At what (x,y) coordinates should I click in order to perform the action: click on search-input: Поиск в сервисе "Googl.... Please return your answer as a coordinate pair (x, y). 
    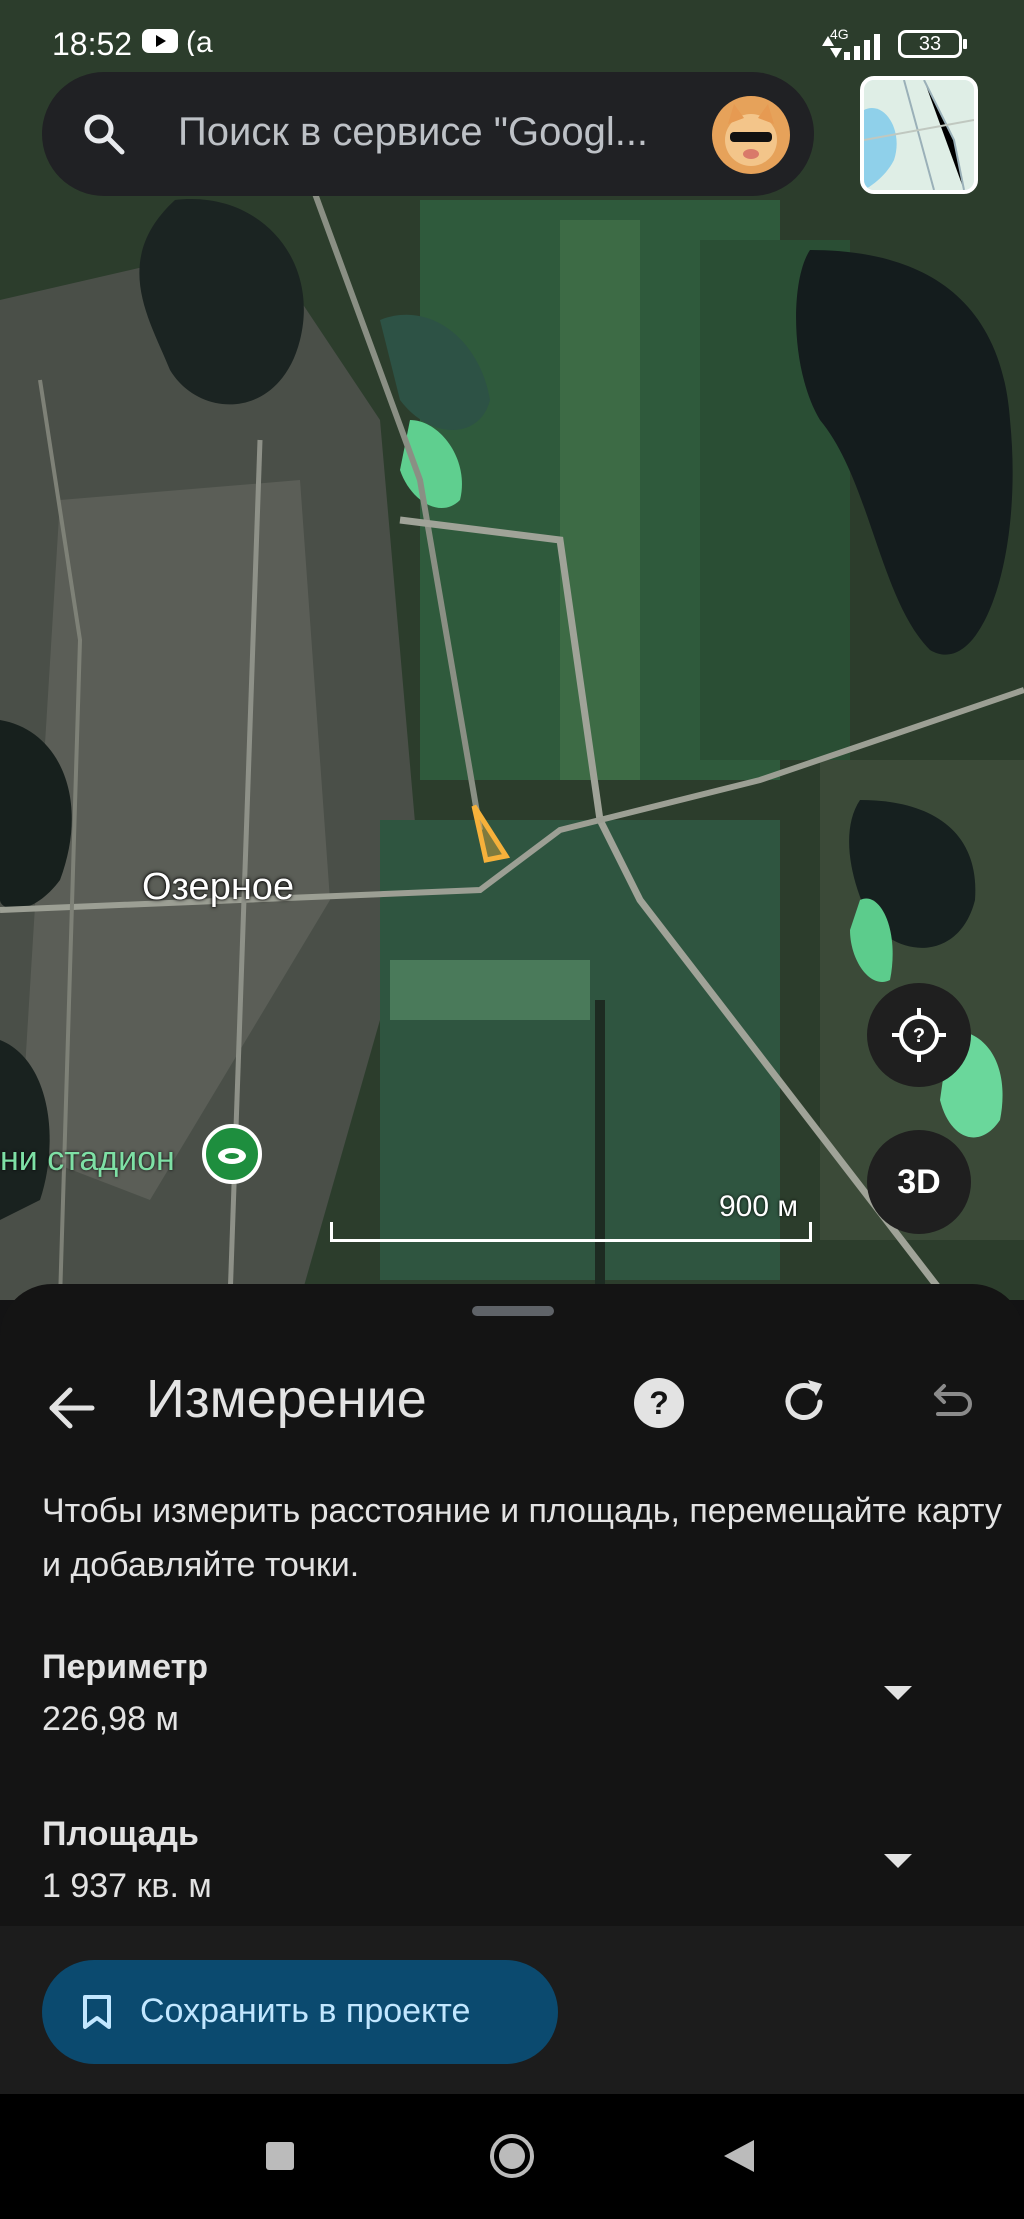
    Looking at the image, I should click on (413, 132).